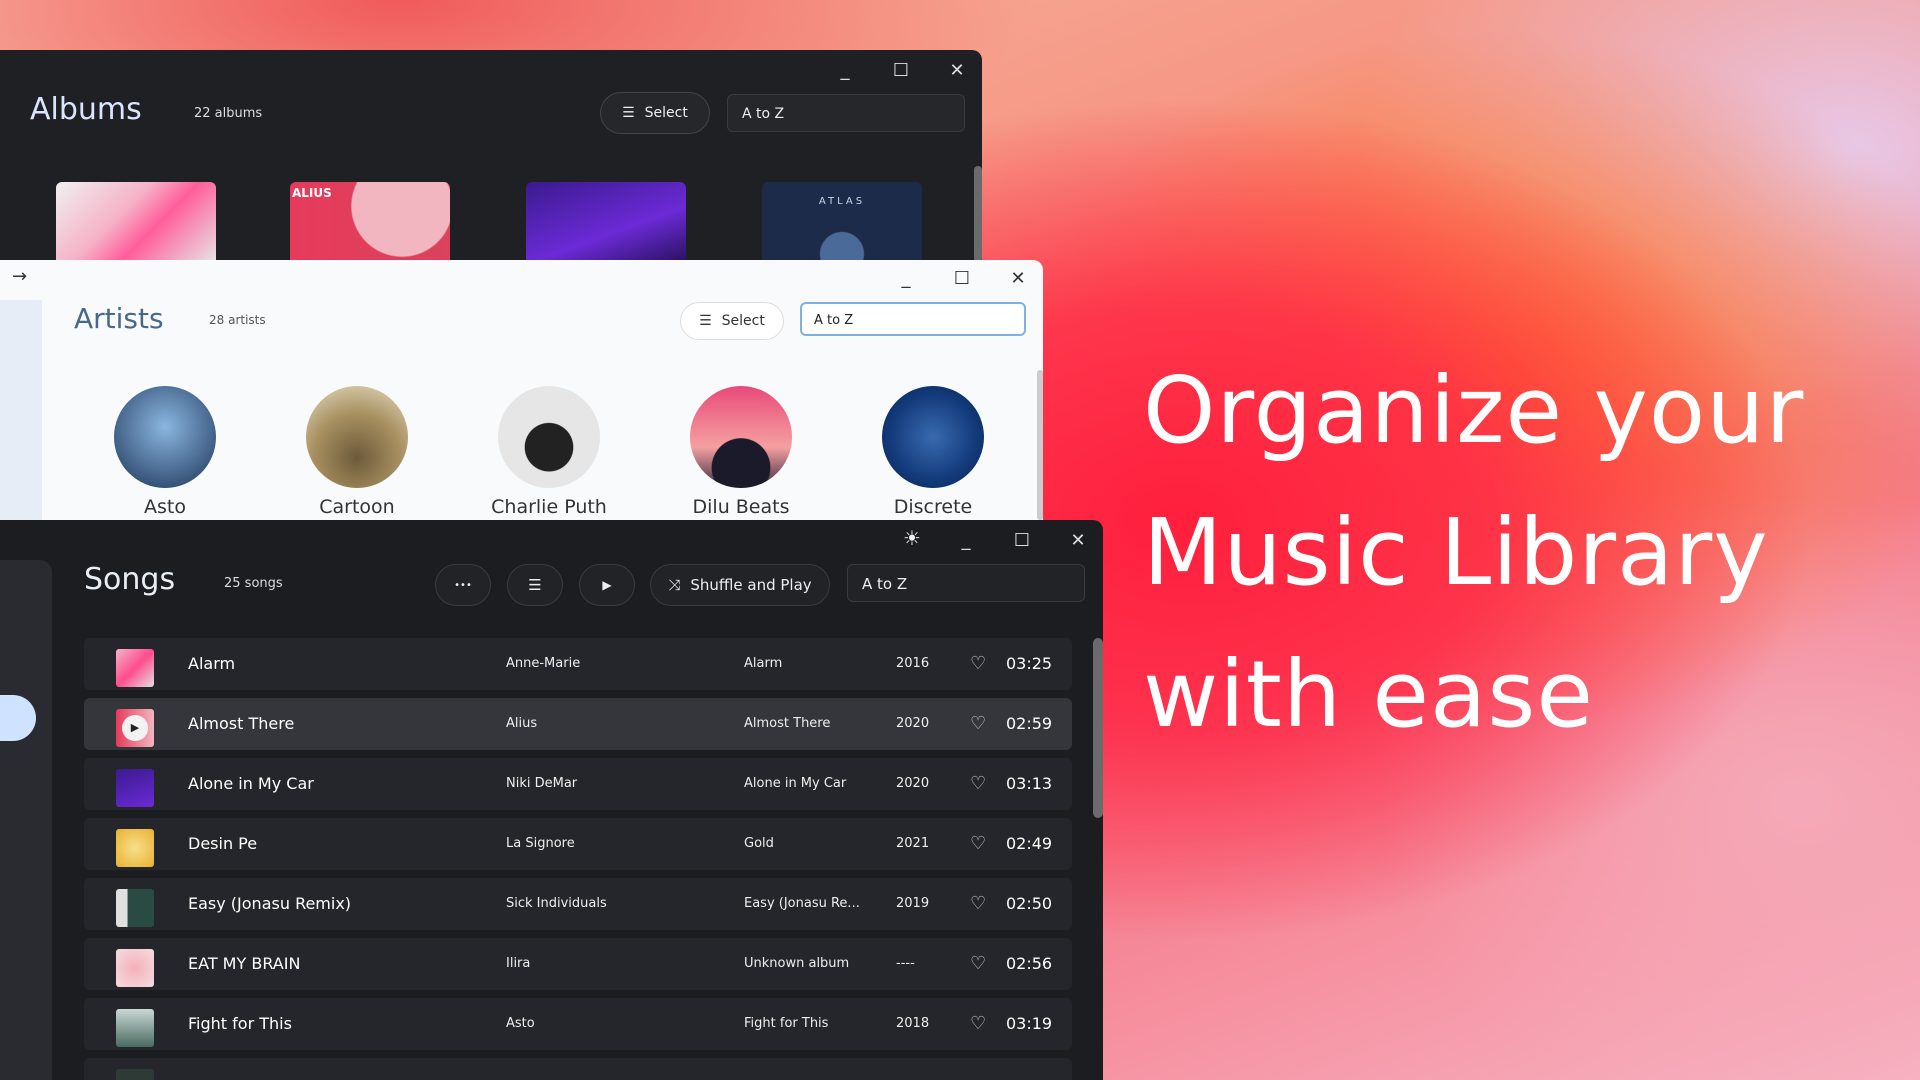  I want to click on artists-count: 28 artists, so click(237, 320).